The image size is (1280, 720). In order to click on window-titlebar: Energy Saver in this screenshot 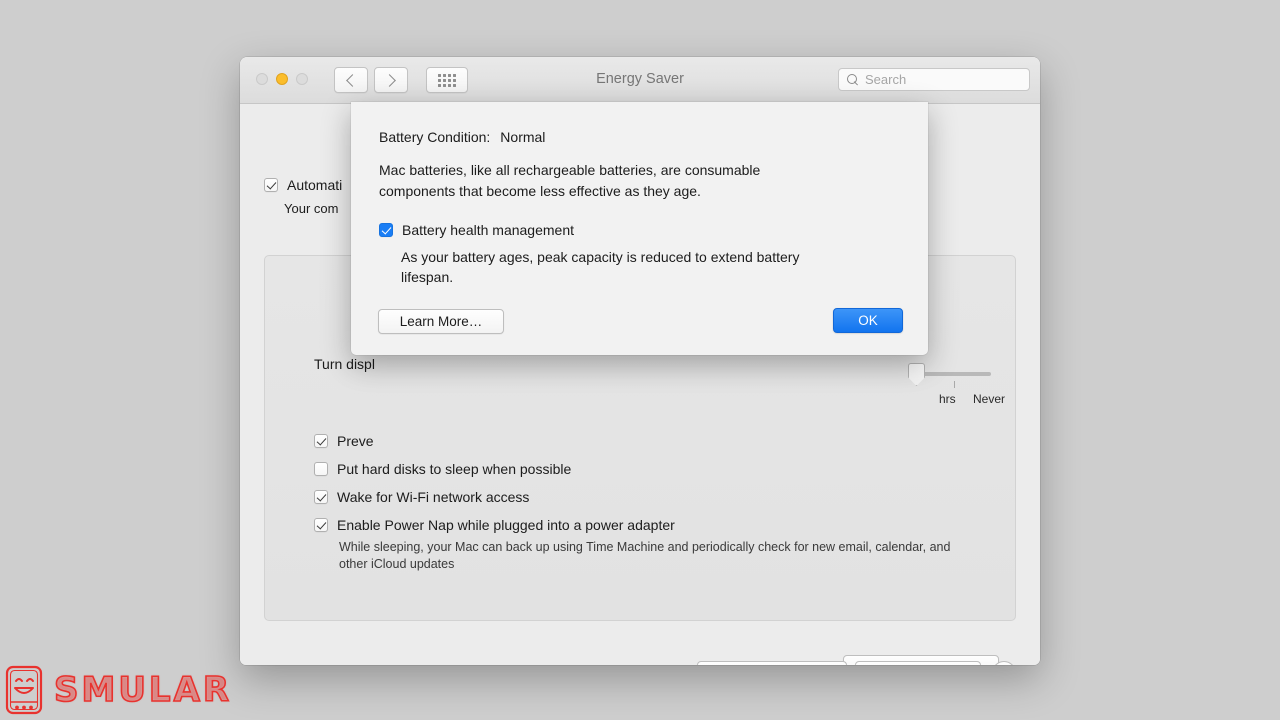, I will do `click(640, 80)`.